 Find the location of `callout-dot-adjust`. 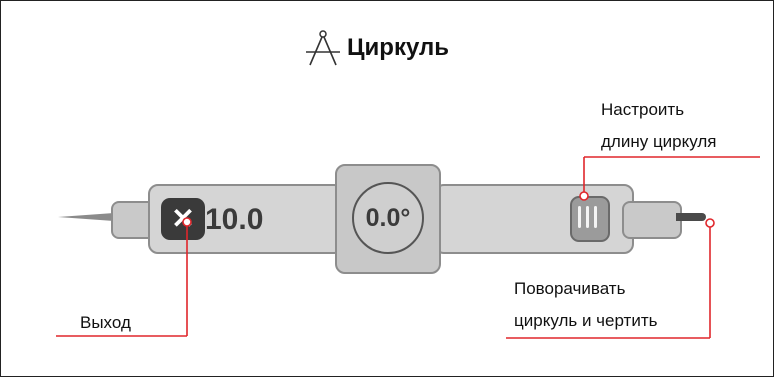

callout-dot-adjust is located at coordinates (584, 196).